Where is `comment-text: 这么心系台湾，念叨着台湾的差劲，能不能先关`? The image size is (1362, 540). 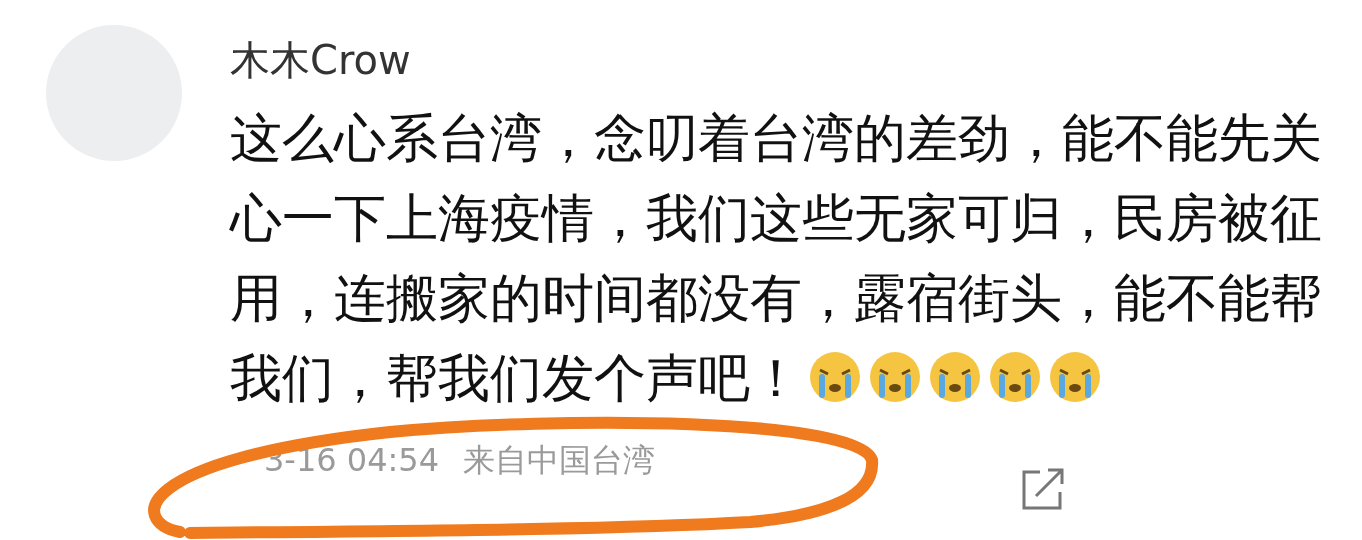 comment-text: 这么心系台湾，念叨着台湾的差劲，能不能先关 is located at coordinates (776, 138).